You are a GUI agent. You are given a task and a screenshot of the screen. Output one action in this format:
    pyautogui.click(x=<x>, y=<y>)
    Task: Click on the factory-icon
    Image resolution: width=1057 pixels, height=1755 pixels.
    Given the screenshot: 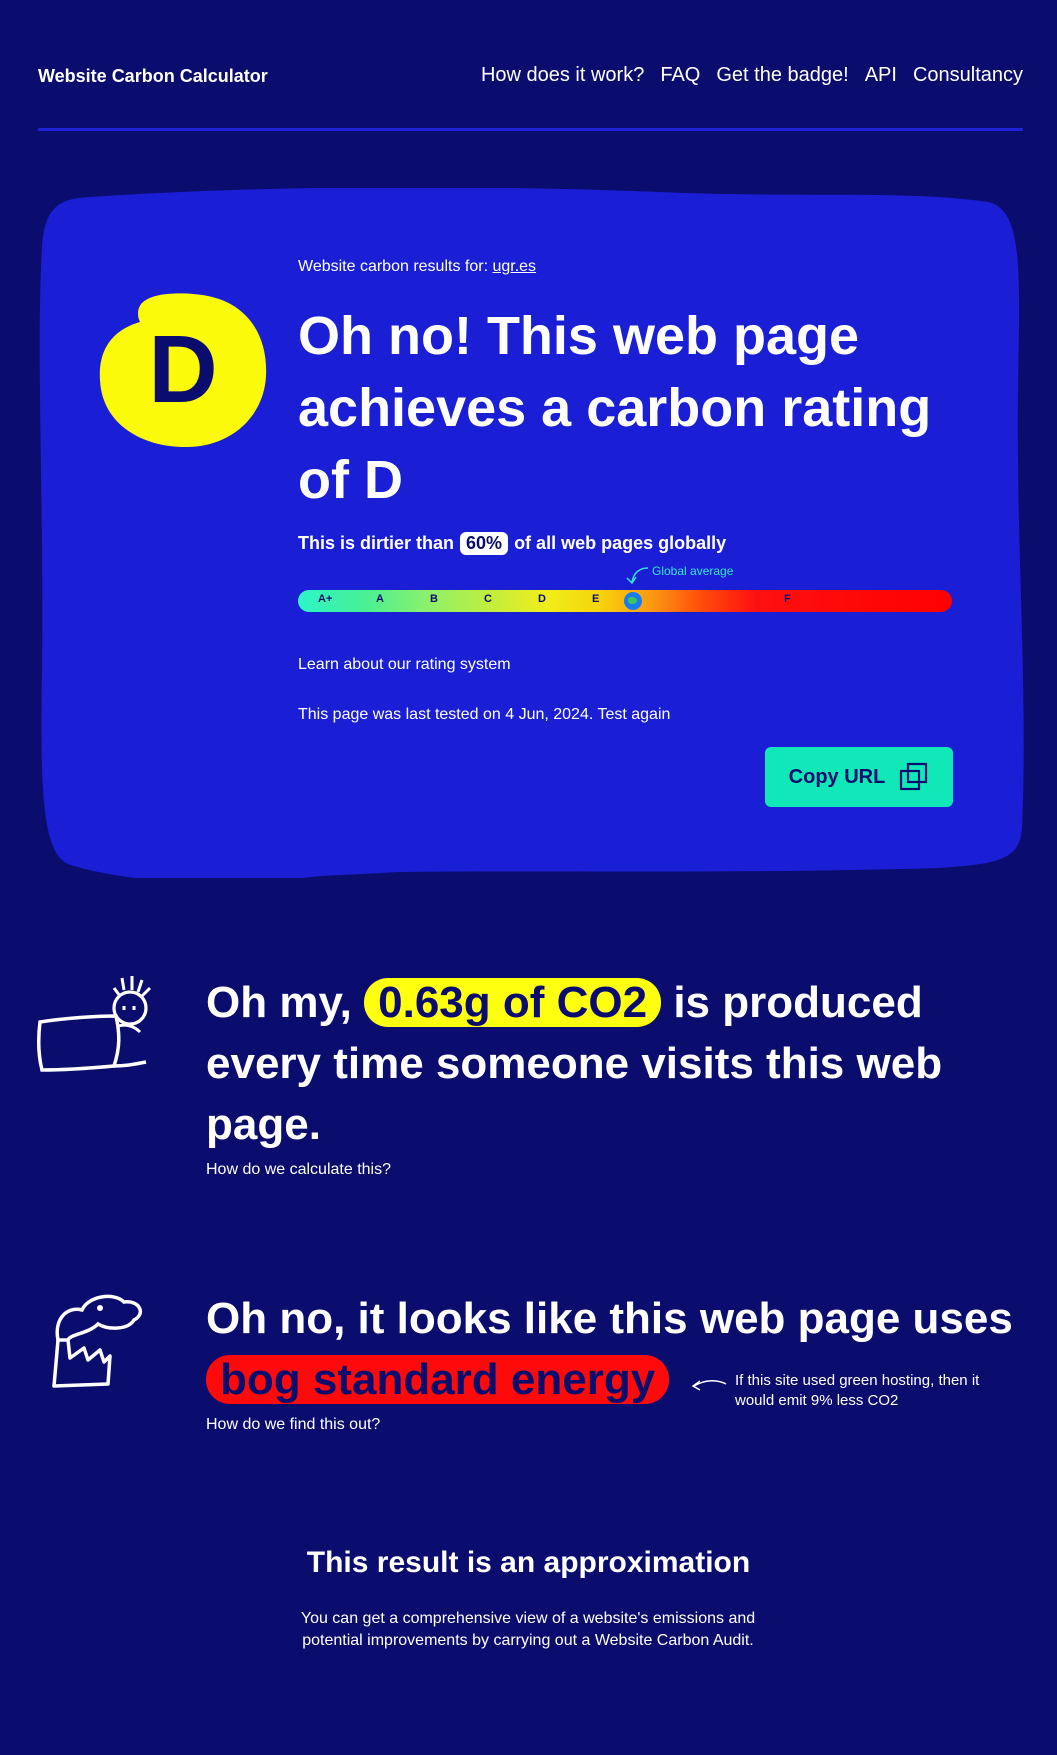 What is the action you would take?
    pyautogui.click(x=97, y=1341)
    